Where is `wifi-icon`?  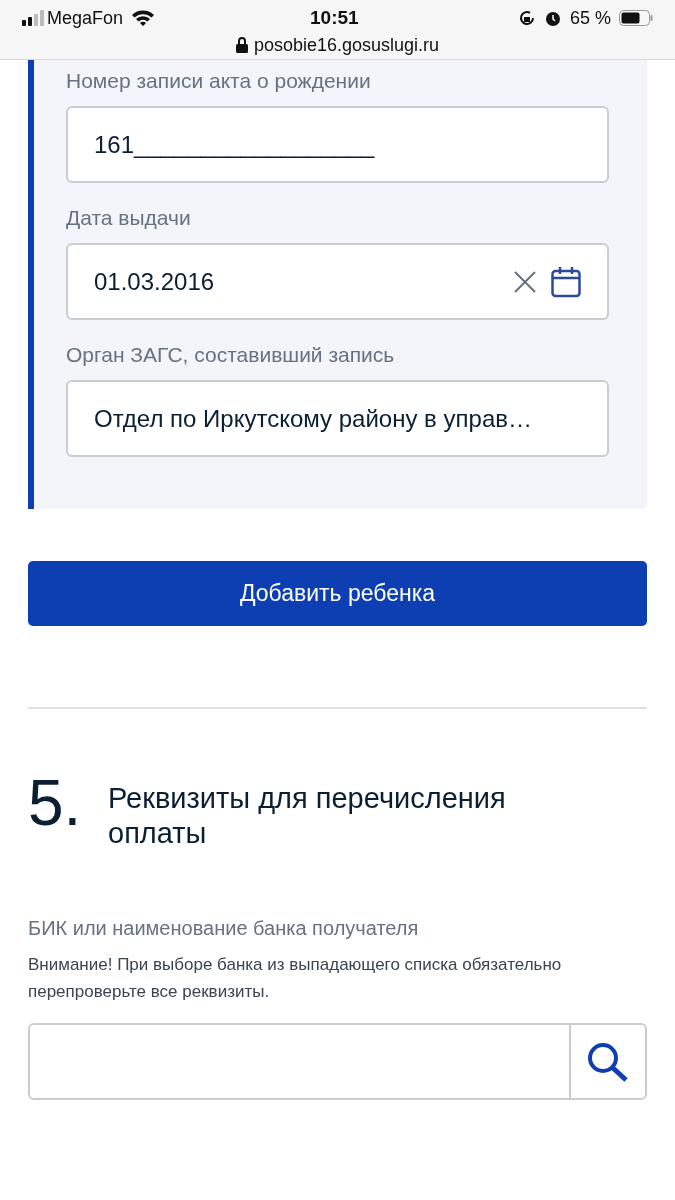
wifi-icon is located at coordinates (143, 18).